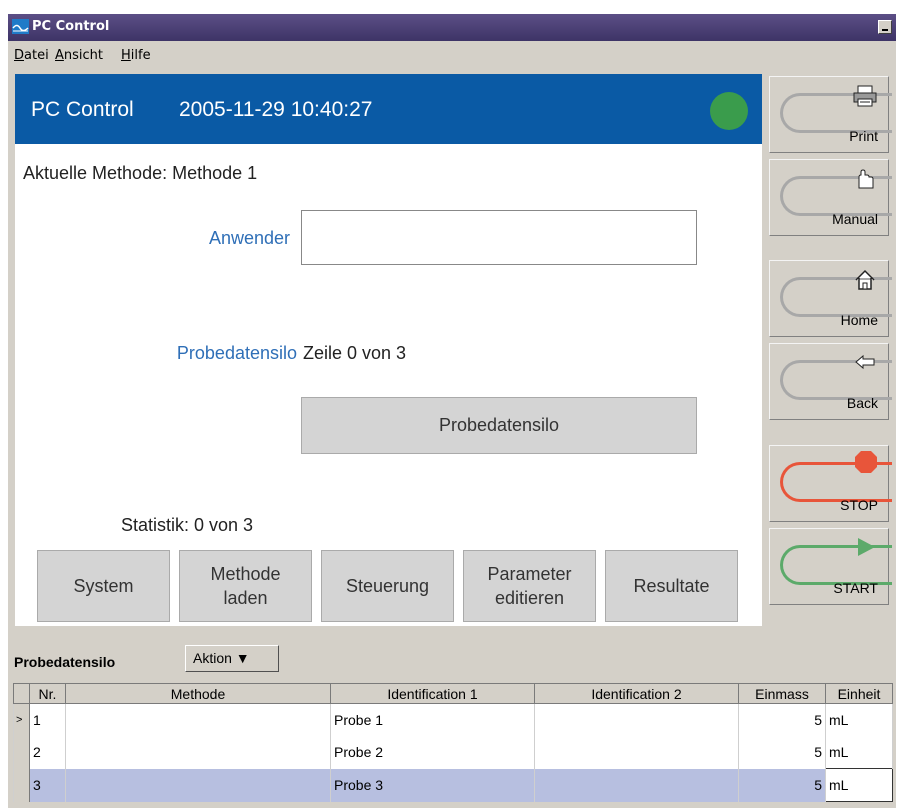  I want to click on table-row: 2 Probe 2 5 mL, so click(453, 752).